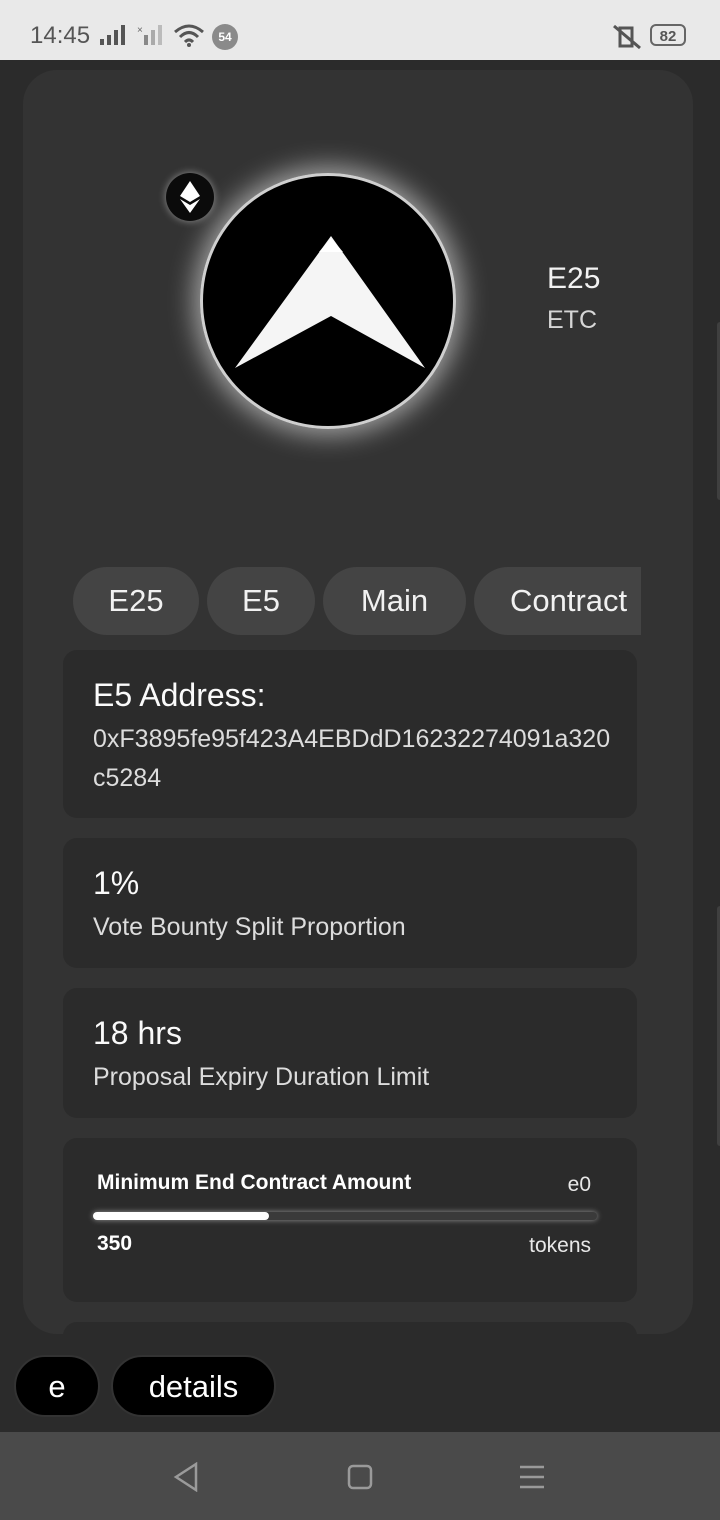 The image size is (720, 1520). I want to click on e-button: e, so click(57, 1386).